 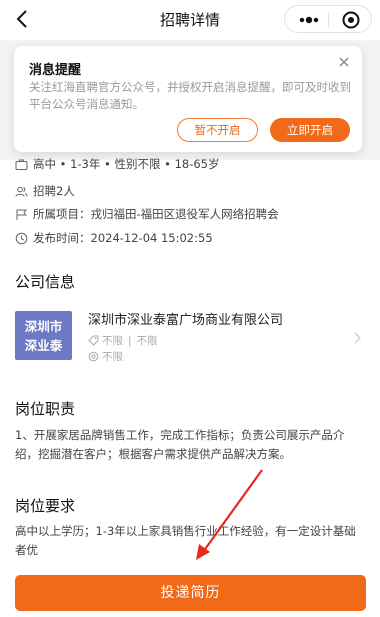 What do you see at coordinates (351, 20) in the screenshot?
I see `close-mini-program-icon` at bounding box center [351, 20].